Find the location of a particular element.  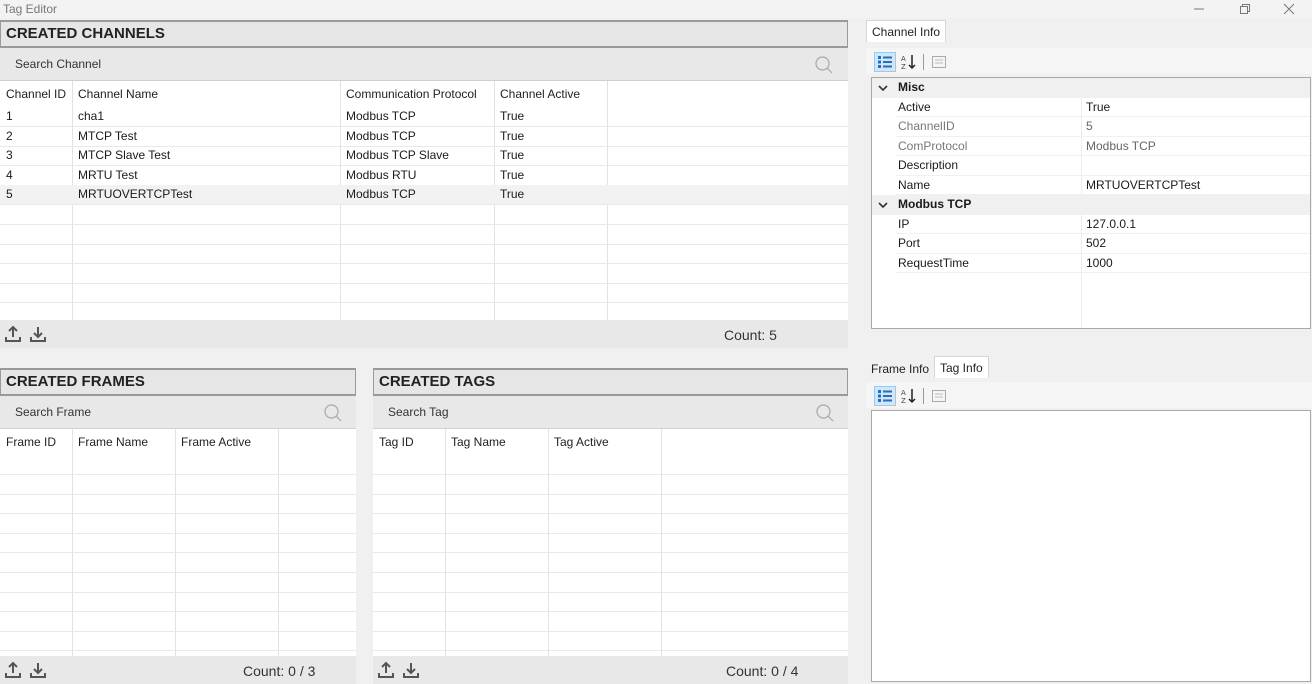

tags-header: CREATED TAGS is located at coordinates (610, 382).